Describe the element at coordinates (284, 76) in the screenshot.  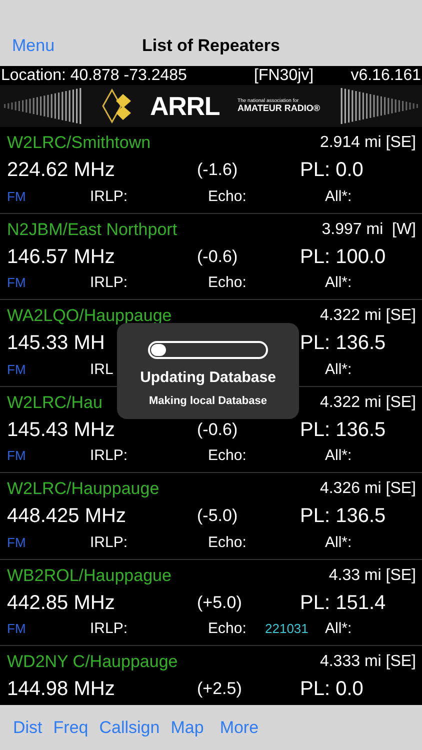
I see `grid-square-text: [FN30jv]` at that location.